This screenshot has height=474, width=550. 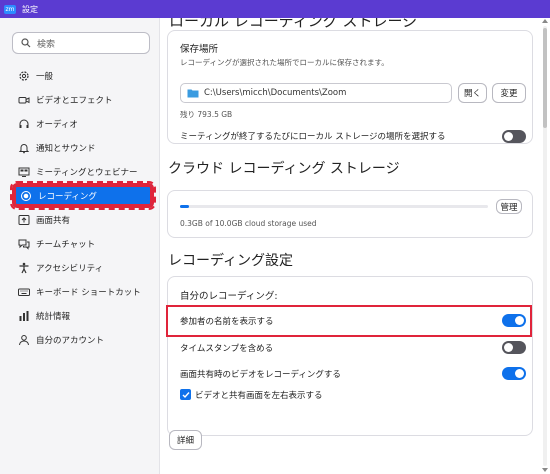 What do you see at coordinates (545, 21) in the screenshot?
I see `scroll-up-arrow-icon` at bounding box center [545, 21].